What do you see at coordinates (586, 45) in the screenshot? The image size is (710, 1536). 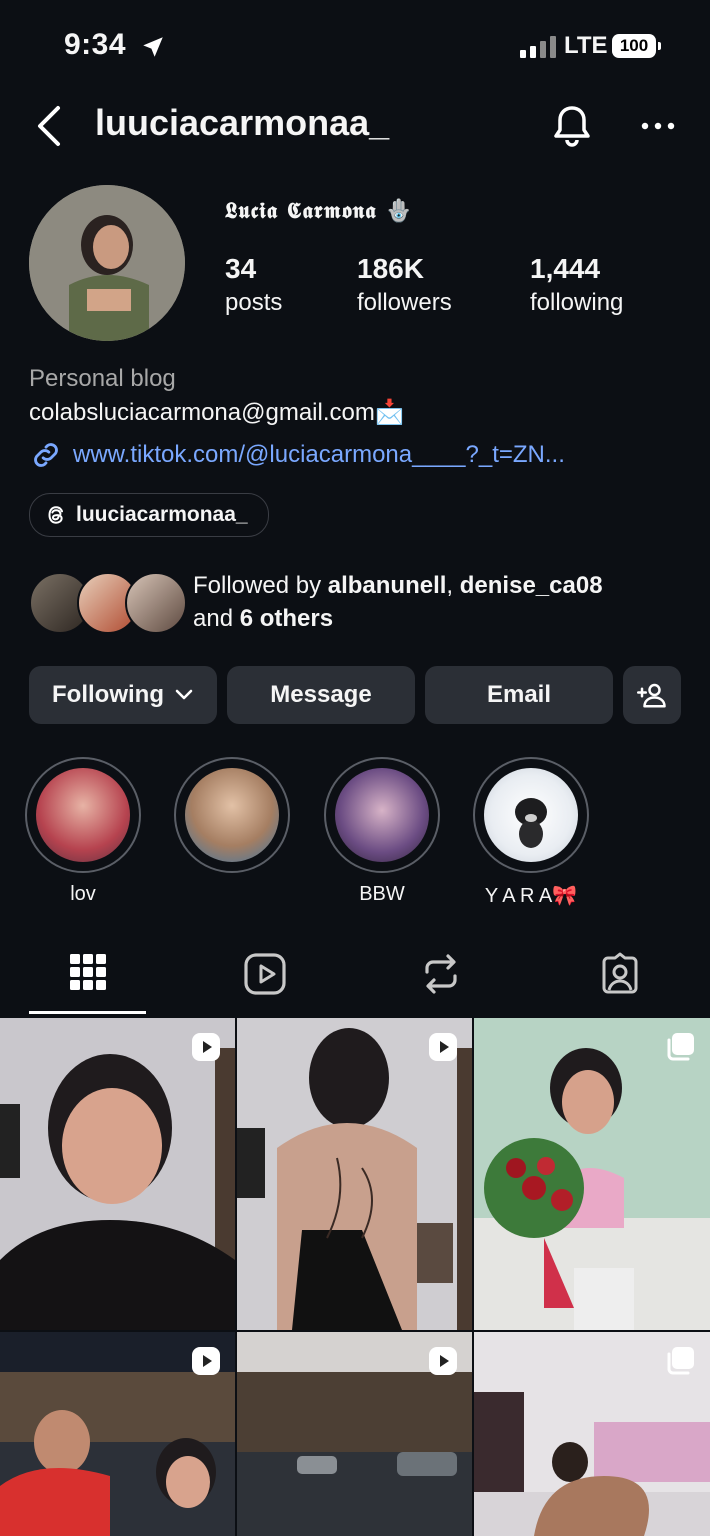 I see `network-type: LTE` at bounding box center [586, 45].